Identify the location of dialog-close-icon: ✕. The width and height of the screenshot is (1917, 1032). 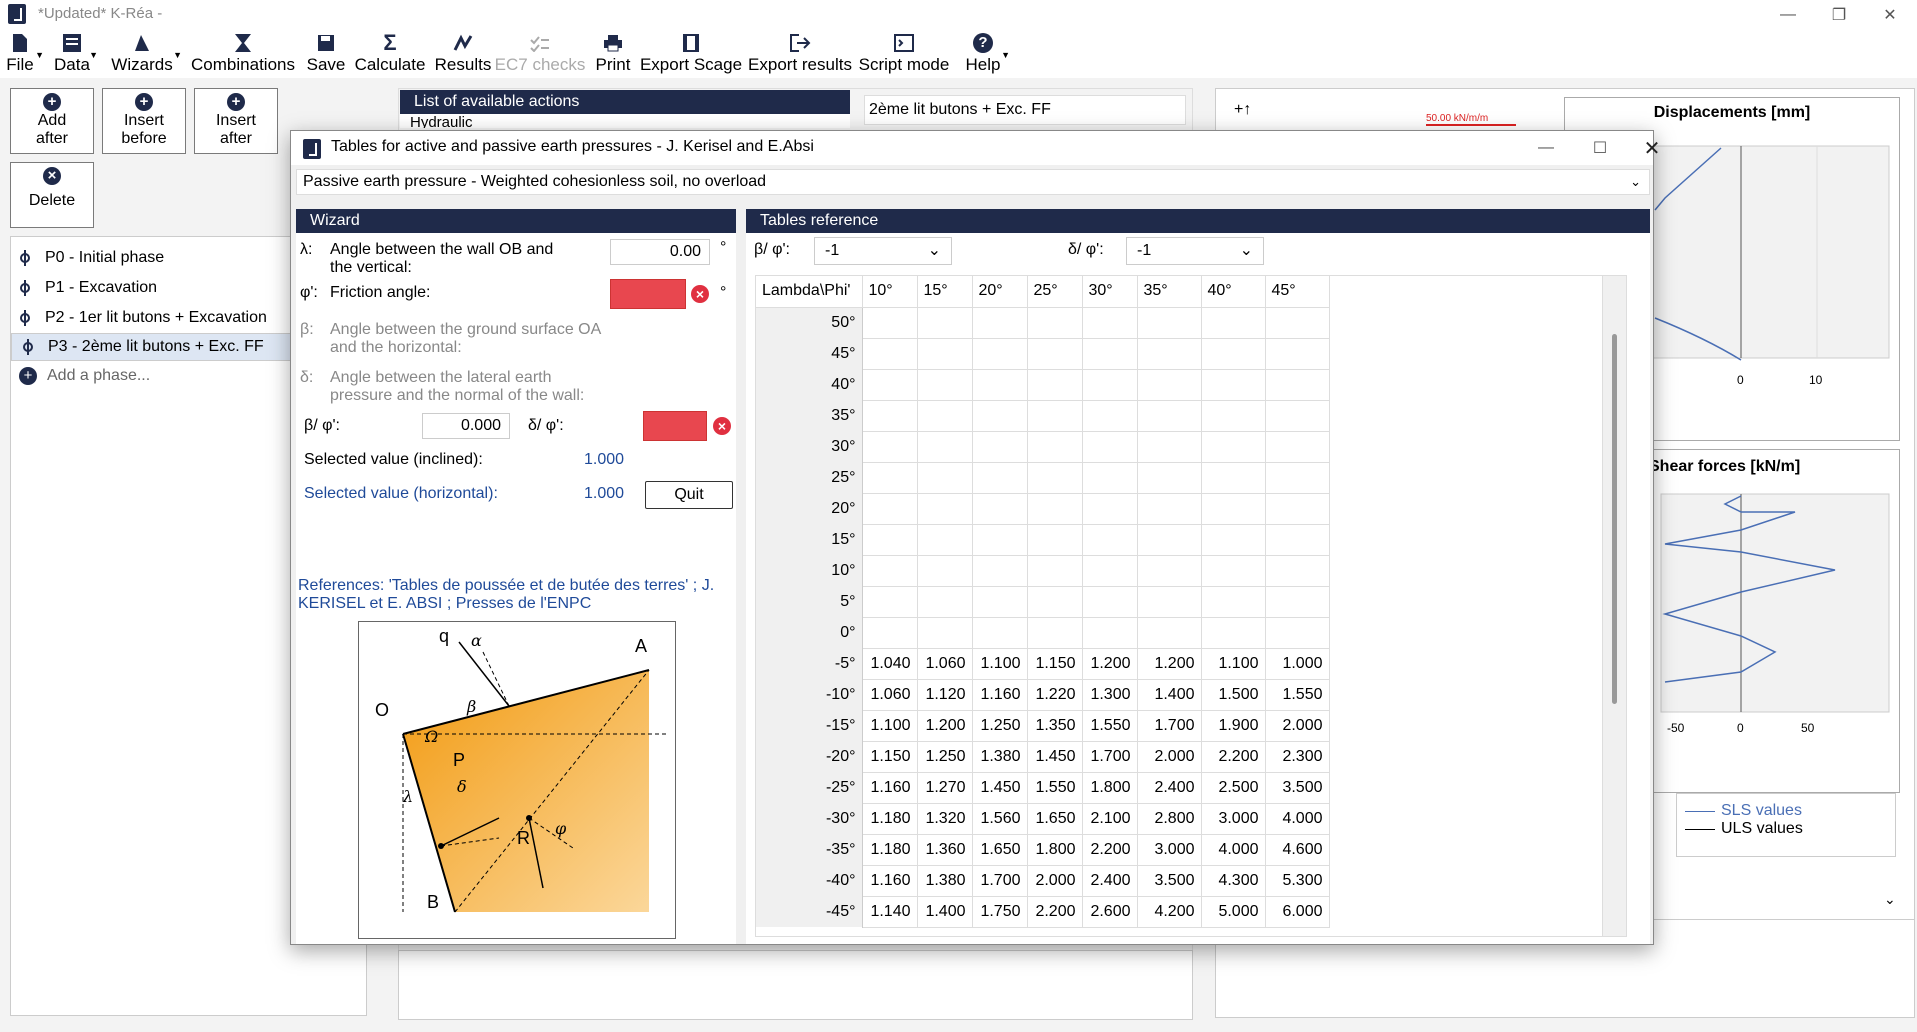
(1652, 148).